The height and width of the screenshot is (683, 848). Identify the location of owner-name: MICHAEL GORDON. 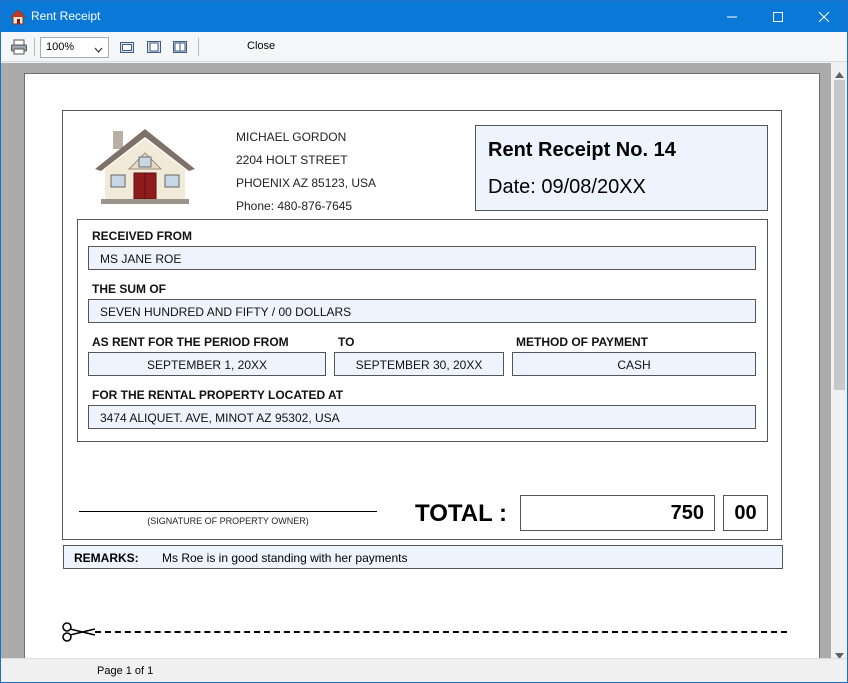
(291, 137).